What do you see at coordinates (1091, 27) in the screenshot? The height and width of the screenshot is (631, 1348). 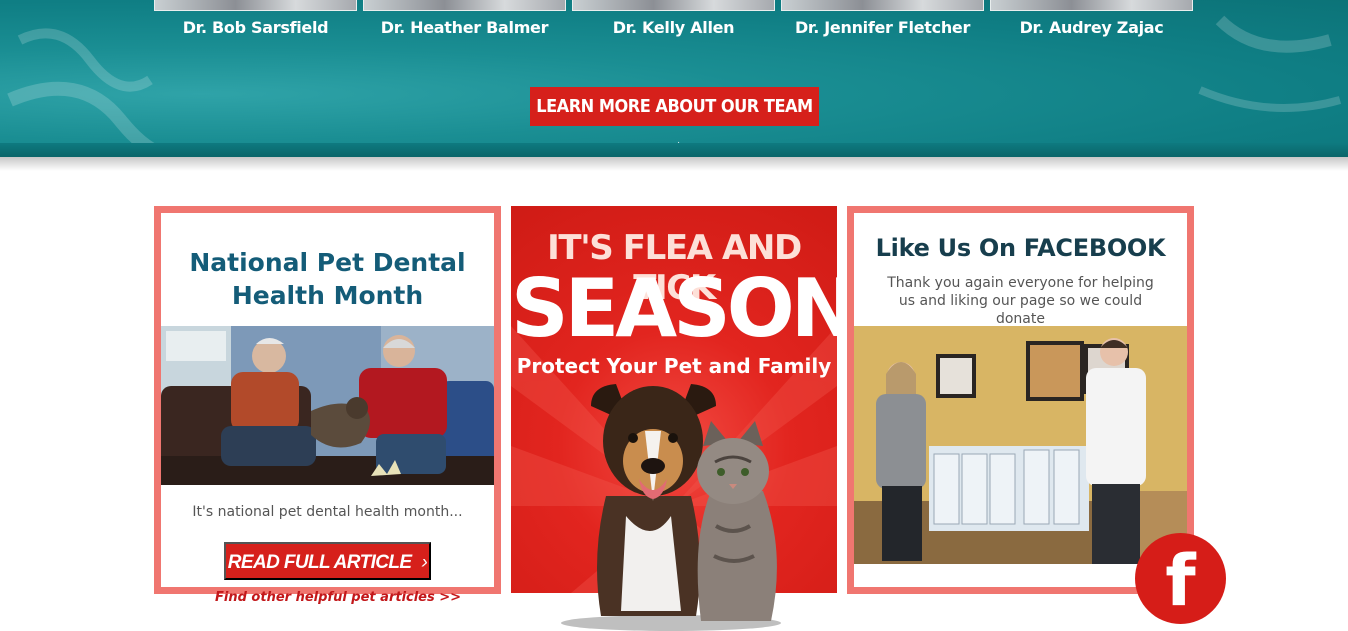 I see `doctor-name: Dr. Audrey Zajac` at bounding box center [1091, 27].